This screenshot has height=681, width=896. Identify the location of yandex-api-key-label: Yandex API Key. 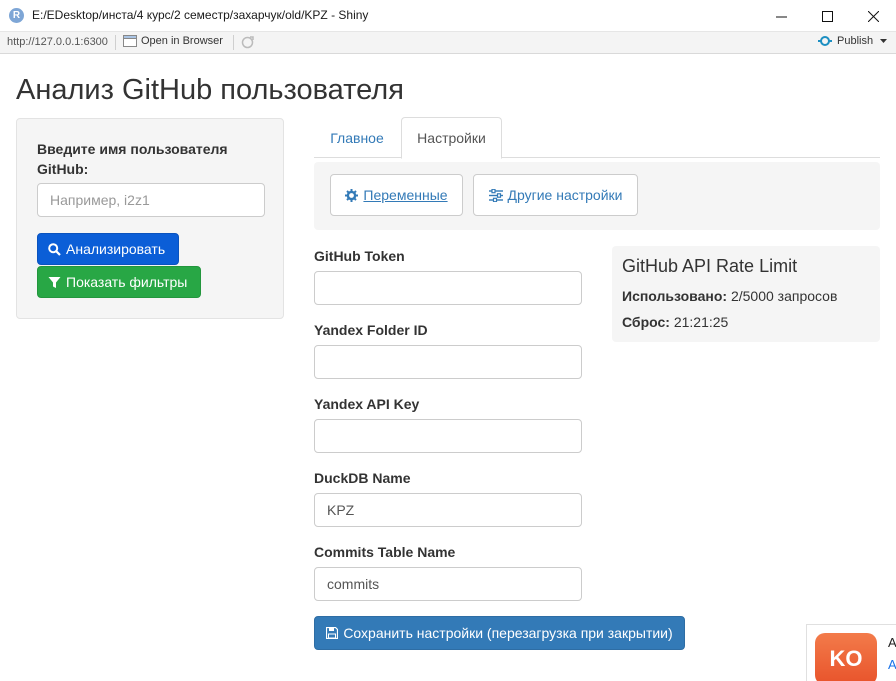
(367, 404).